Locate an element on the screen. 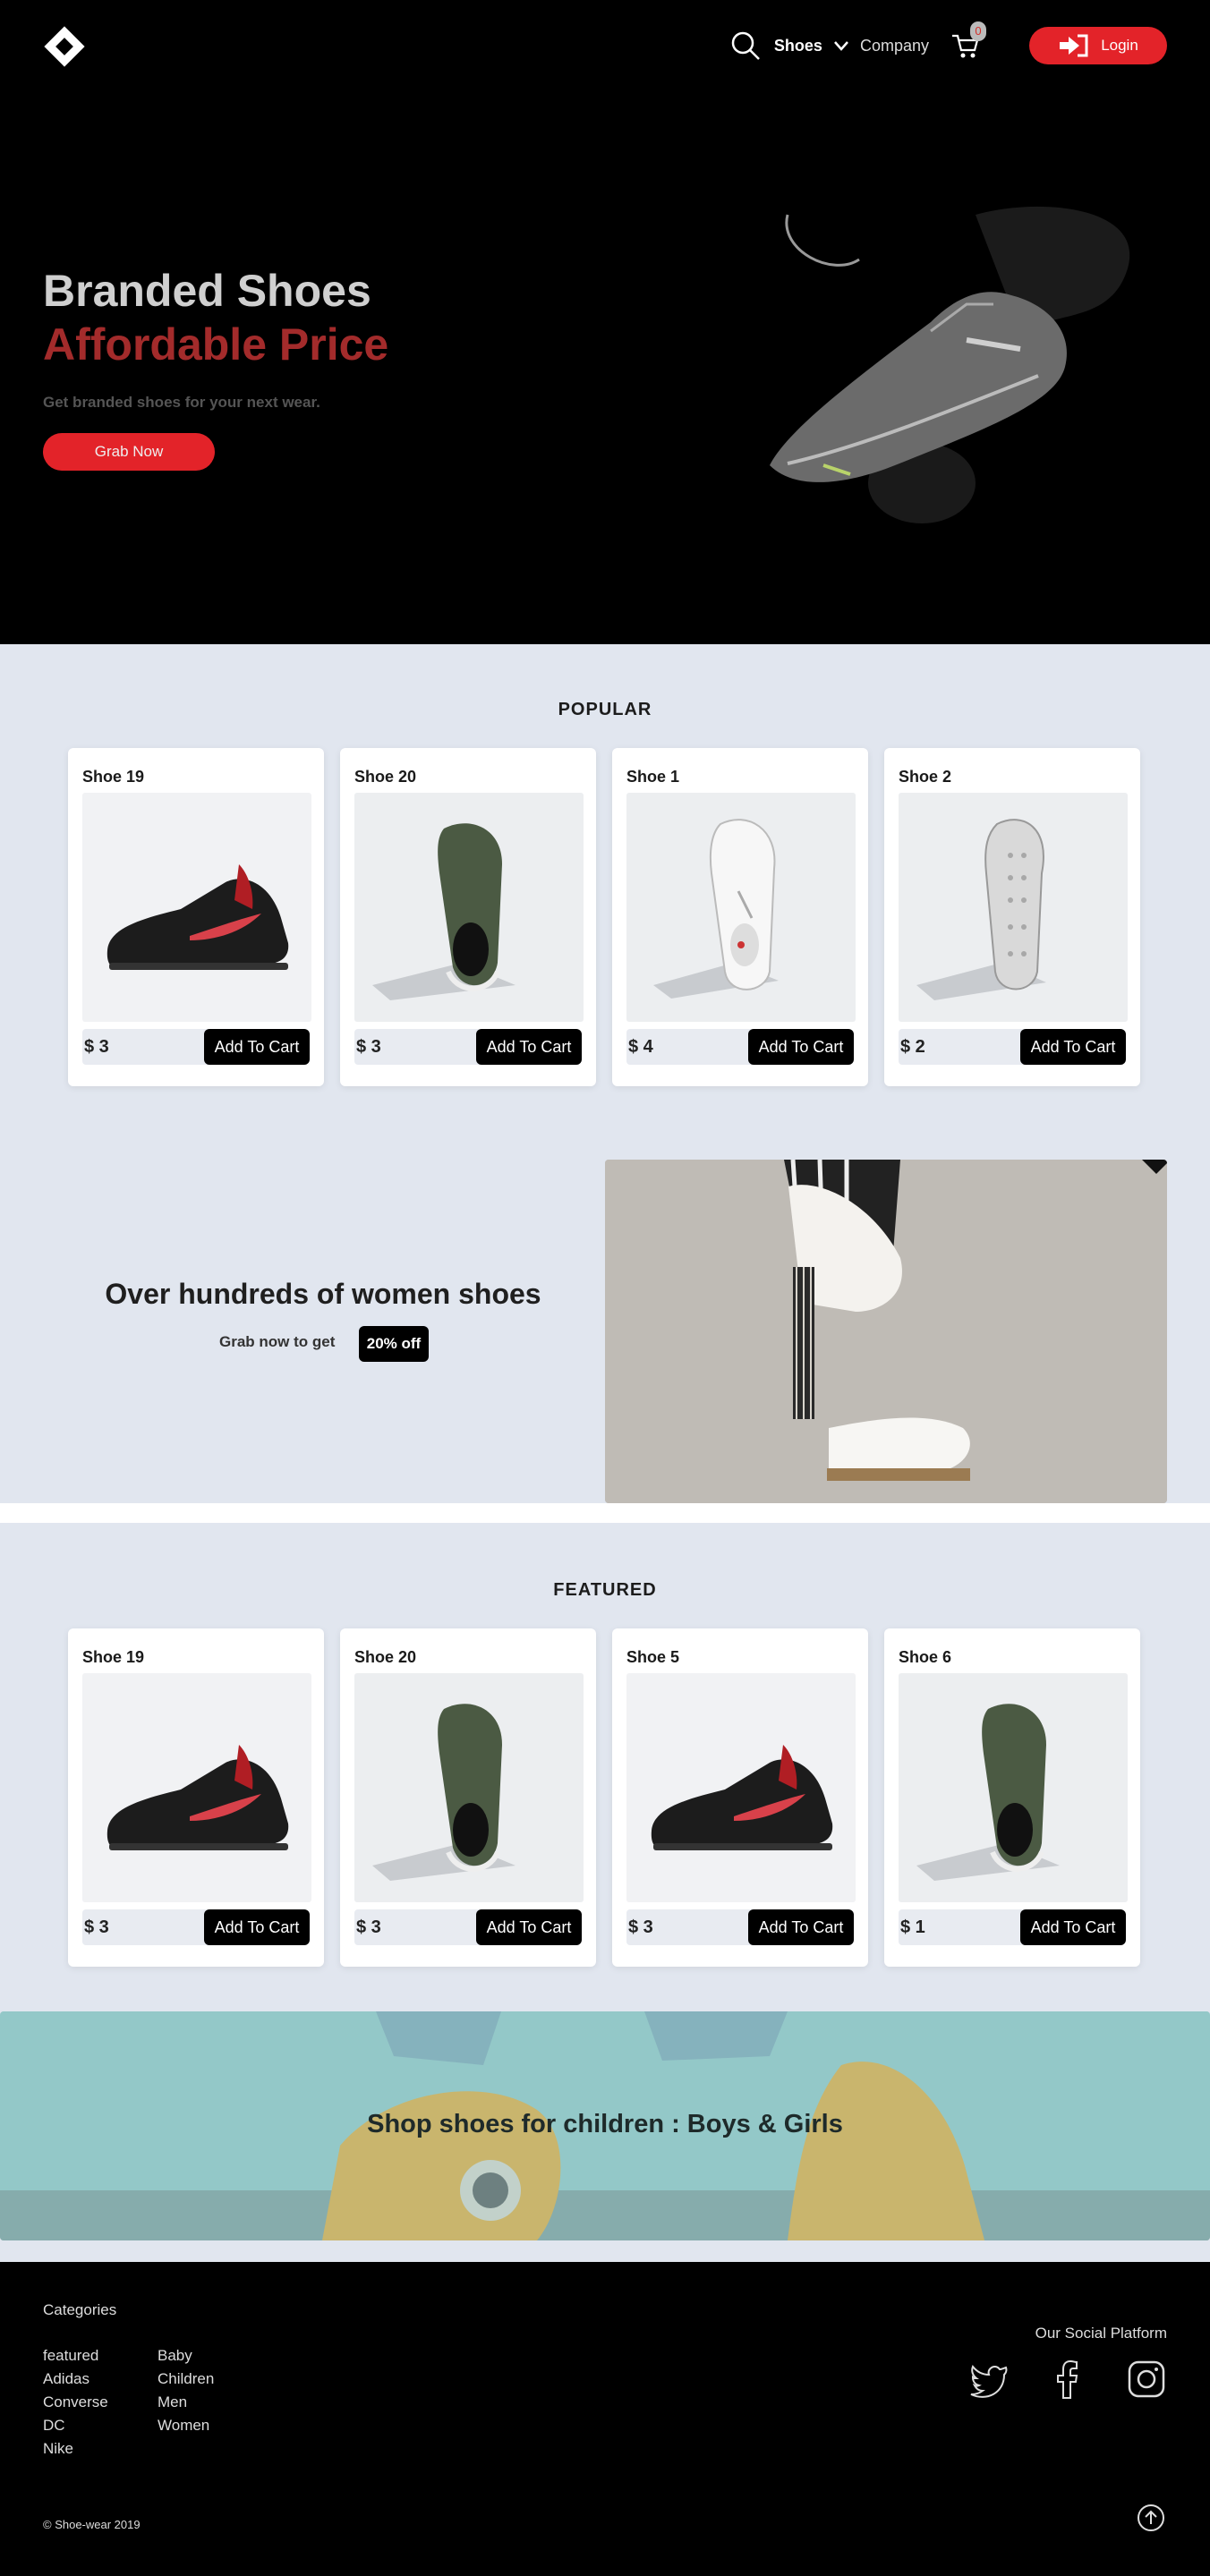 The height and width of the screenshot is (2576, 1210). product-price: $ 2 is located at coordinates (966, 1047).